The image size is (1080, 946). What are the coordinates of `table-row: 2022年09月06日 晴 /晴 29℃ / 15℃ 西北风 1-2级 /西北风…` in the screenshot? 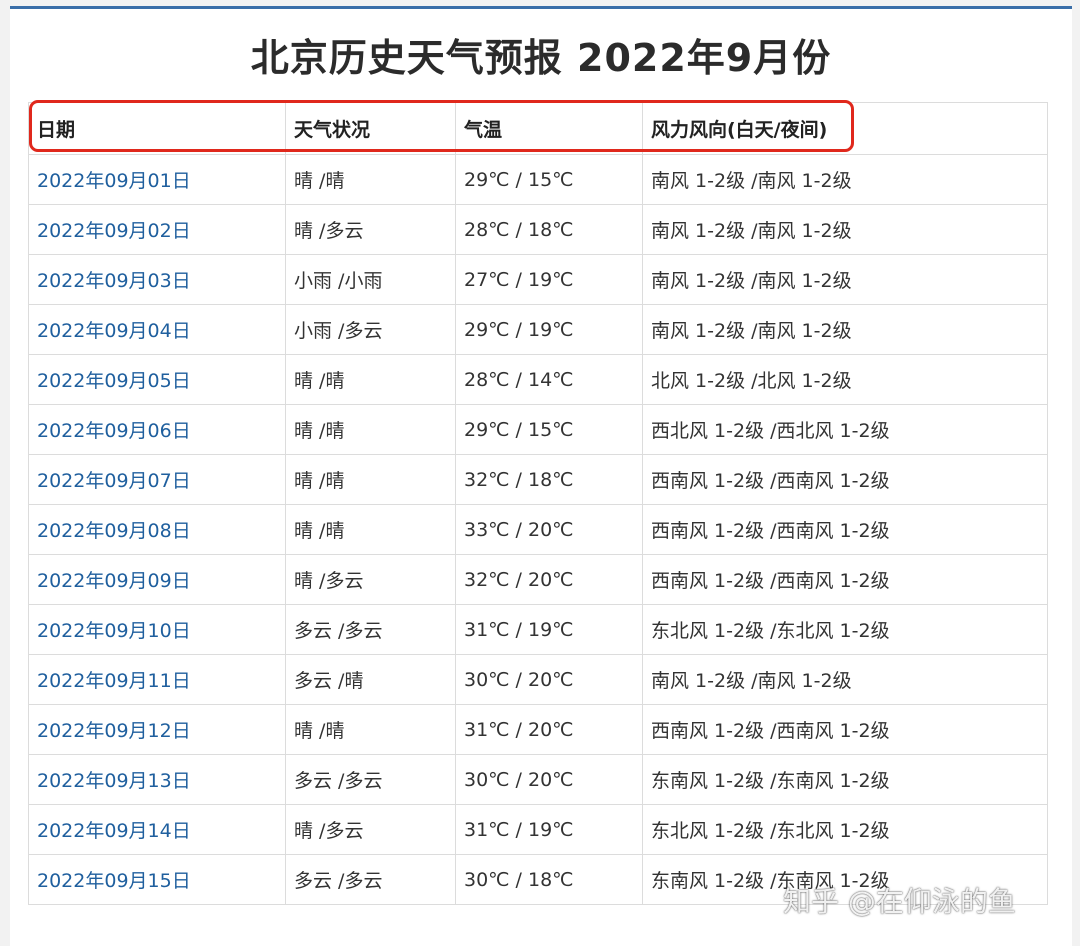 It's located at (538, 429).